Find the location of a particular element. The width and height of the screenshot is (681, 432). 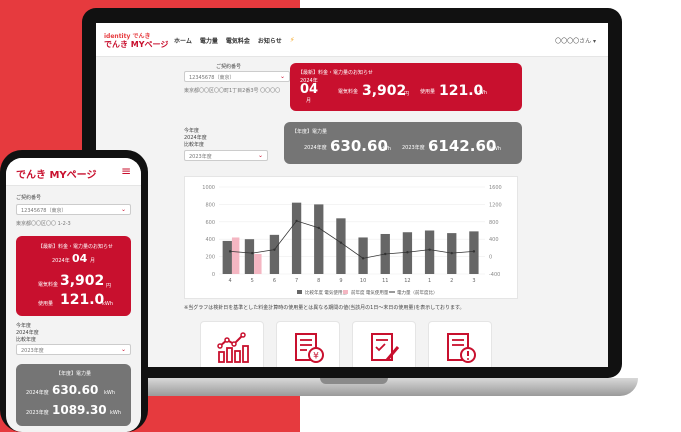

user-name: 〇〇〇〇さん is located at coordinates (573, 41).